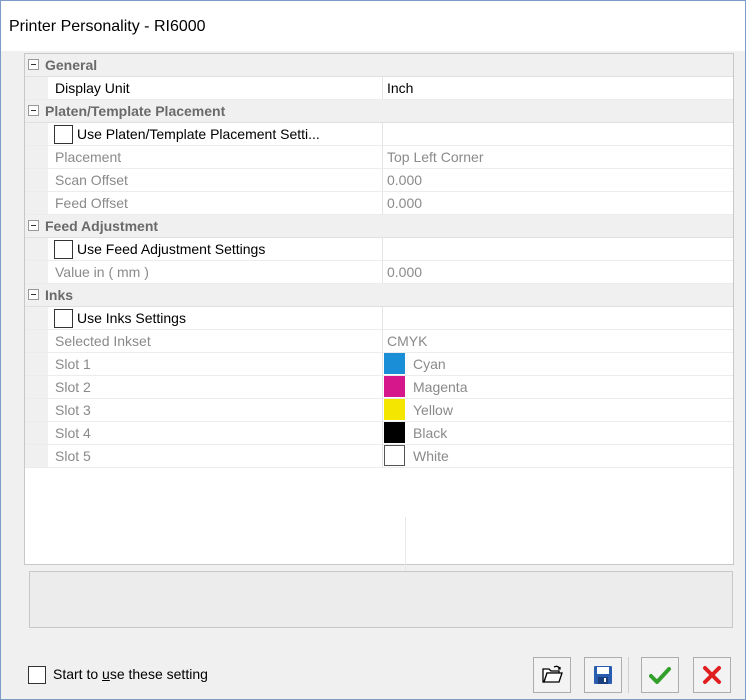 The image size is (746, 700). Describe the element at coordinates (73, 410) in the screenshot. I see `property-name: Slot 3` at that location.